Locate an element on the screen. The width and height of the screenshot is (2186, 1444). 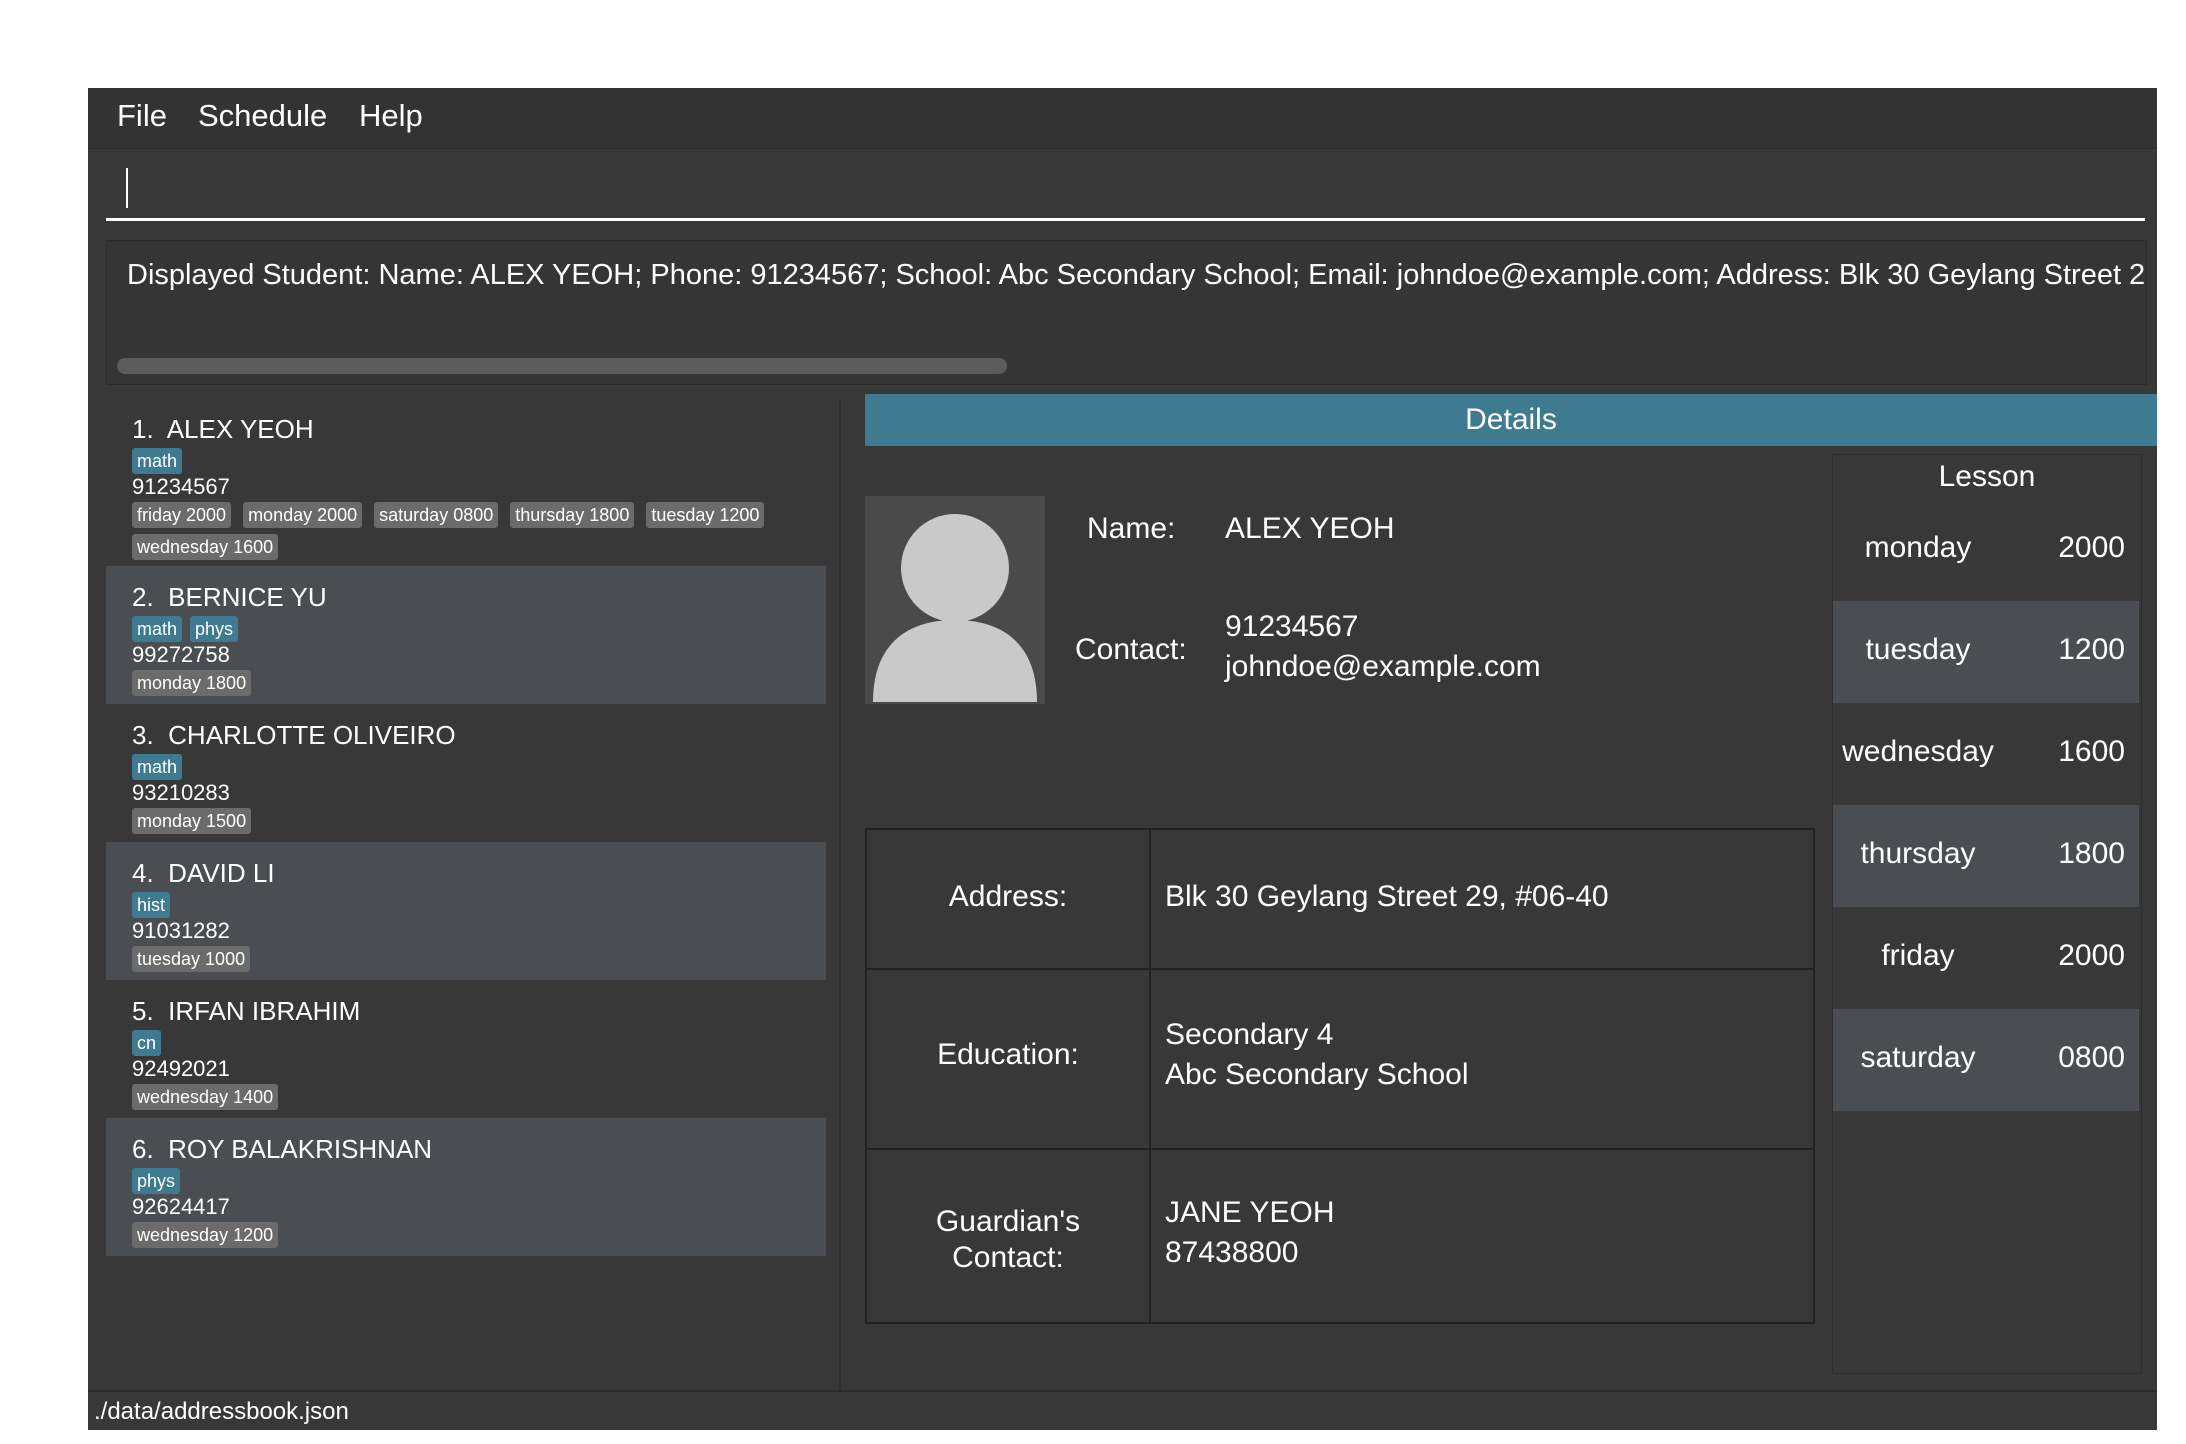
guardian-label: Guardian's Contact: is located at coordinates (1009, 1236).